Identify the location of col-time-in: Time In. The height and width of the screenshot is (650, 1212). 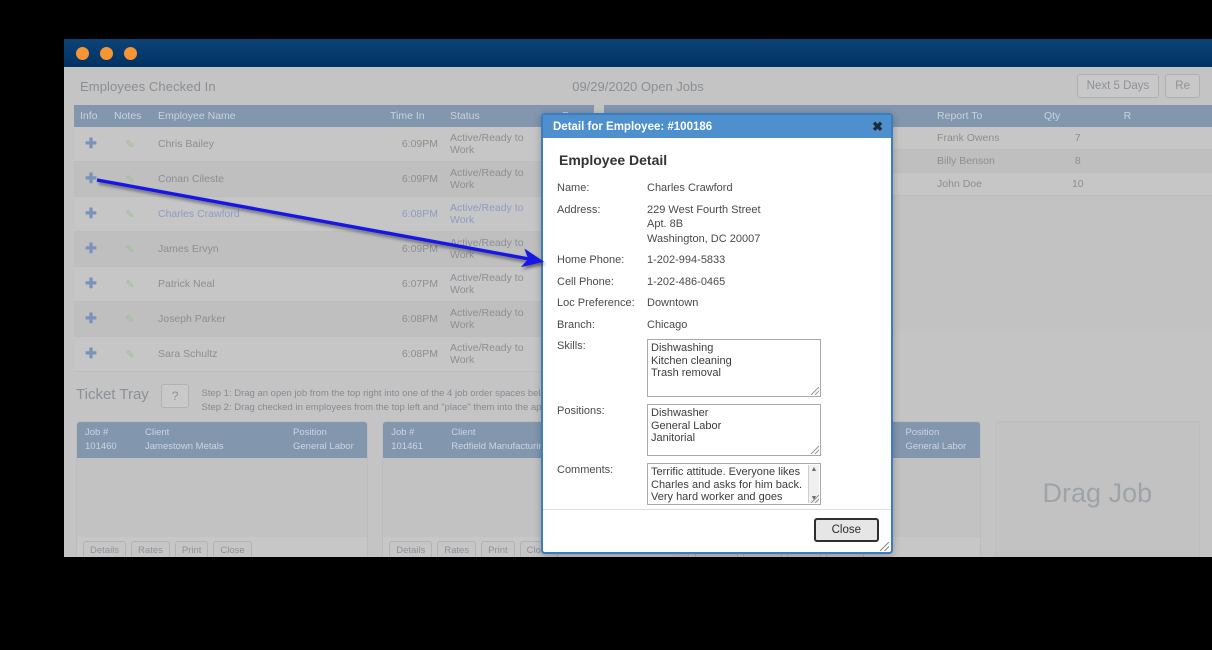
(414, 116).